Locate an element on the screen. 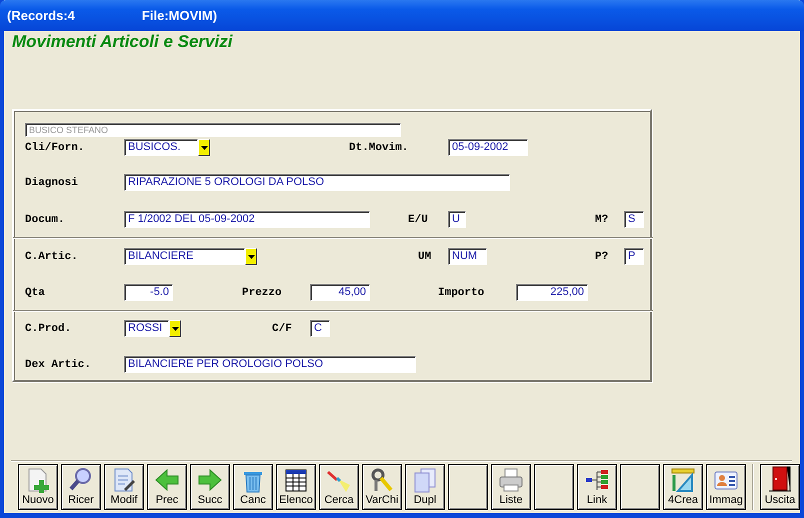  combo-field: BILANCIERE is located at coordinates (184, 256).